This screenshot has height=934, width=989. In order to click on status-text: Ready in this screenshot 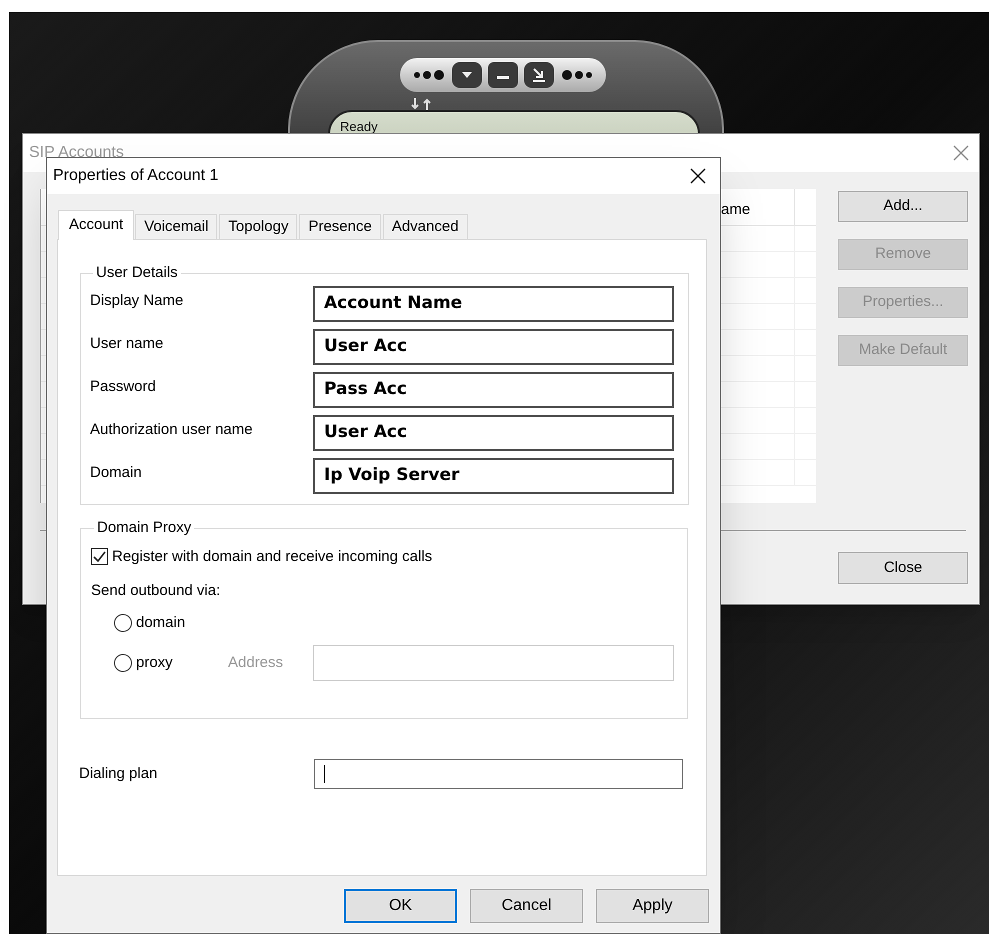, I will do `click(359, 126)`.